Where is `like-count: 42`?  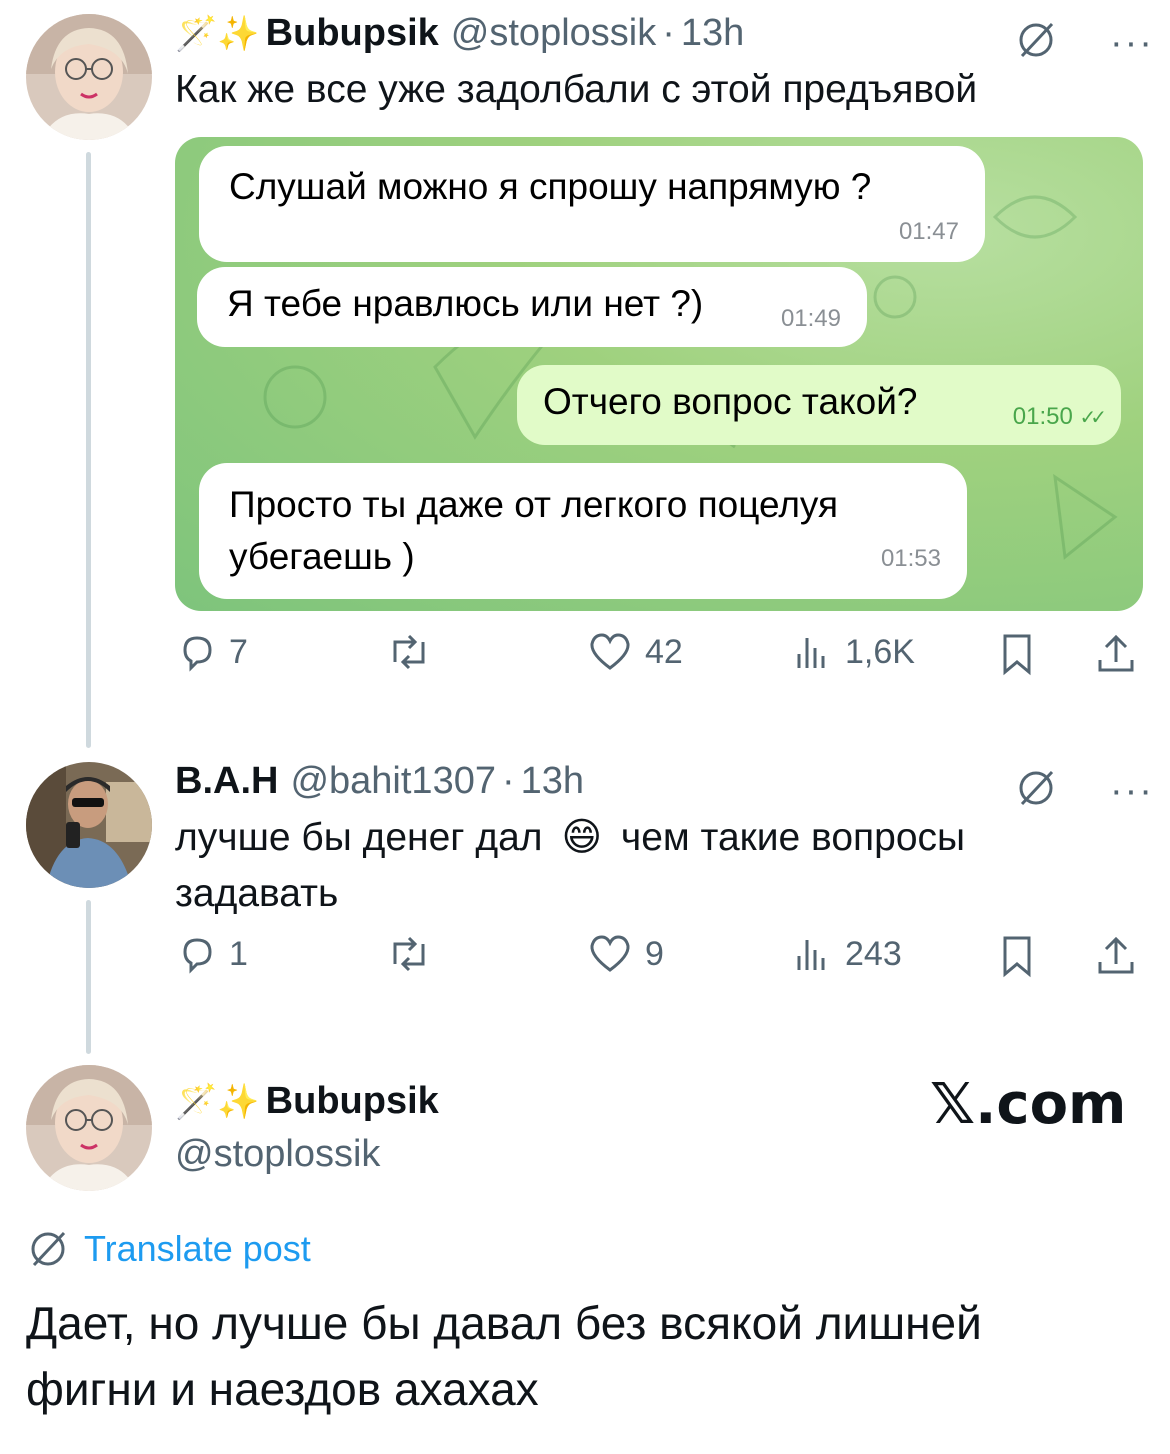 like-count: 42 is located at coordinates (664, 651).